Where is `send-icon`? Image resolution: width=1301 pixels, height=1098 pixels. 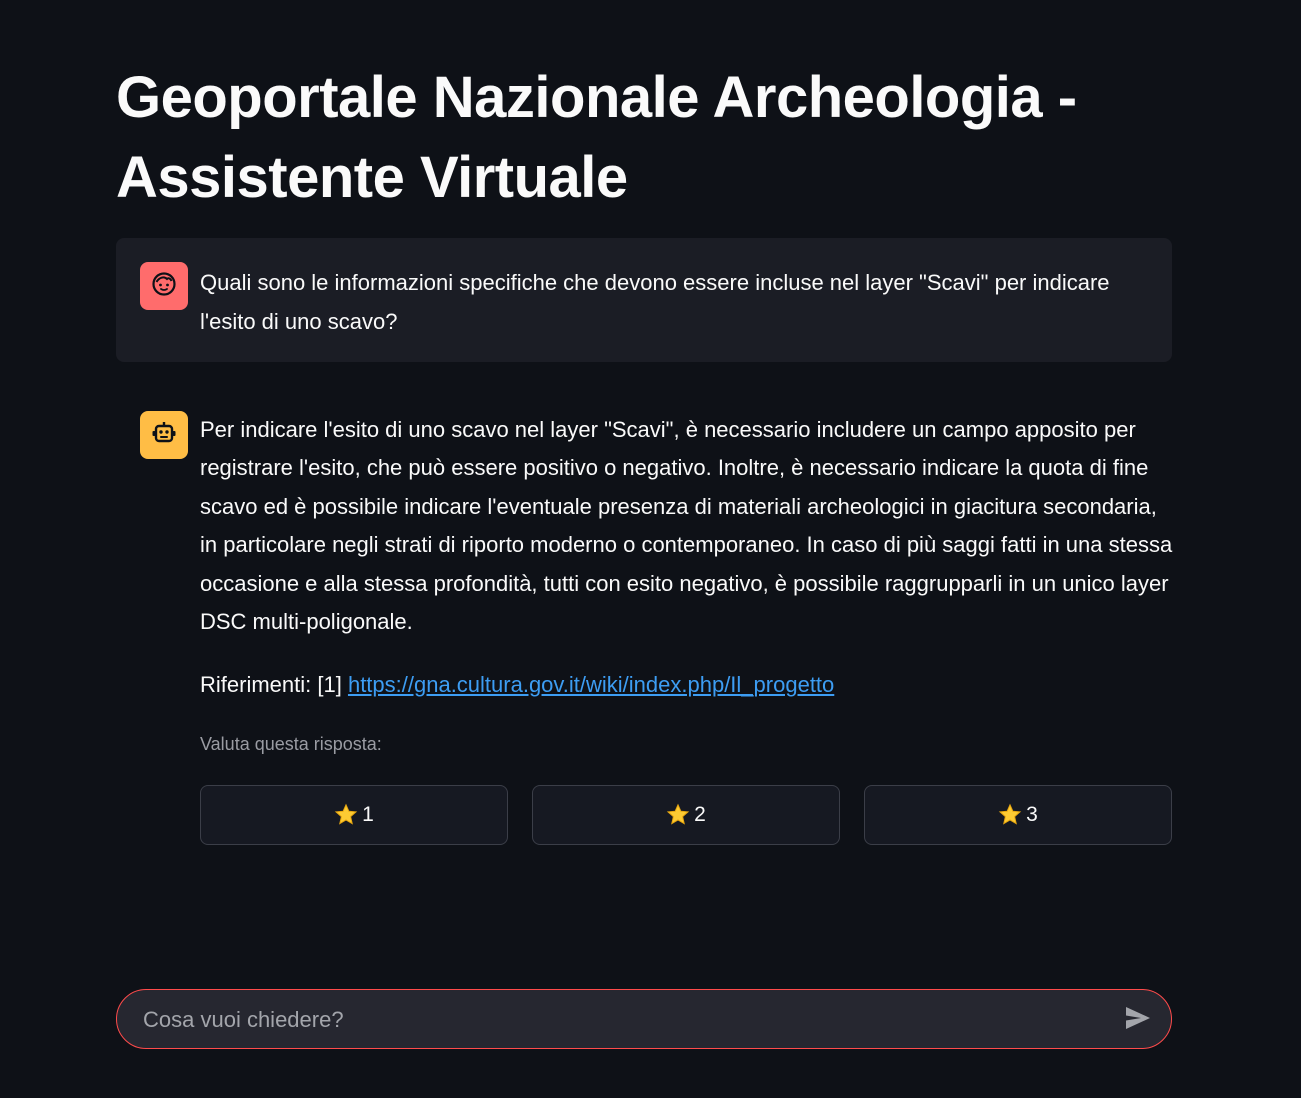 send-icon is located at coordinates (1138, 1020).